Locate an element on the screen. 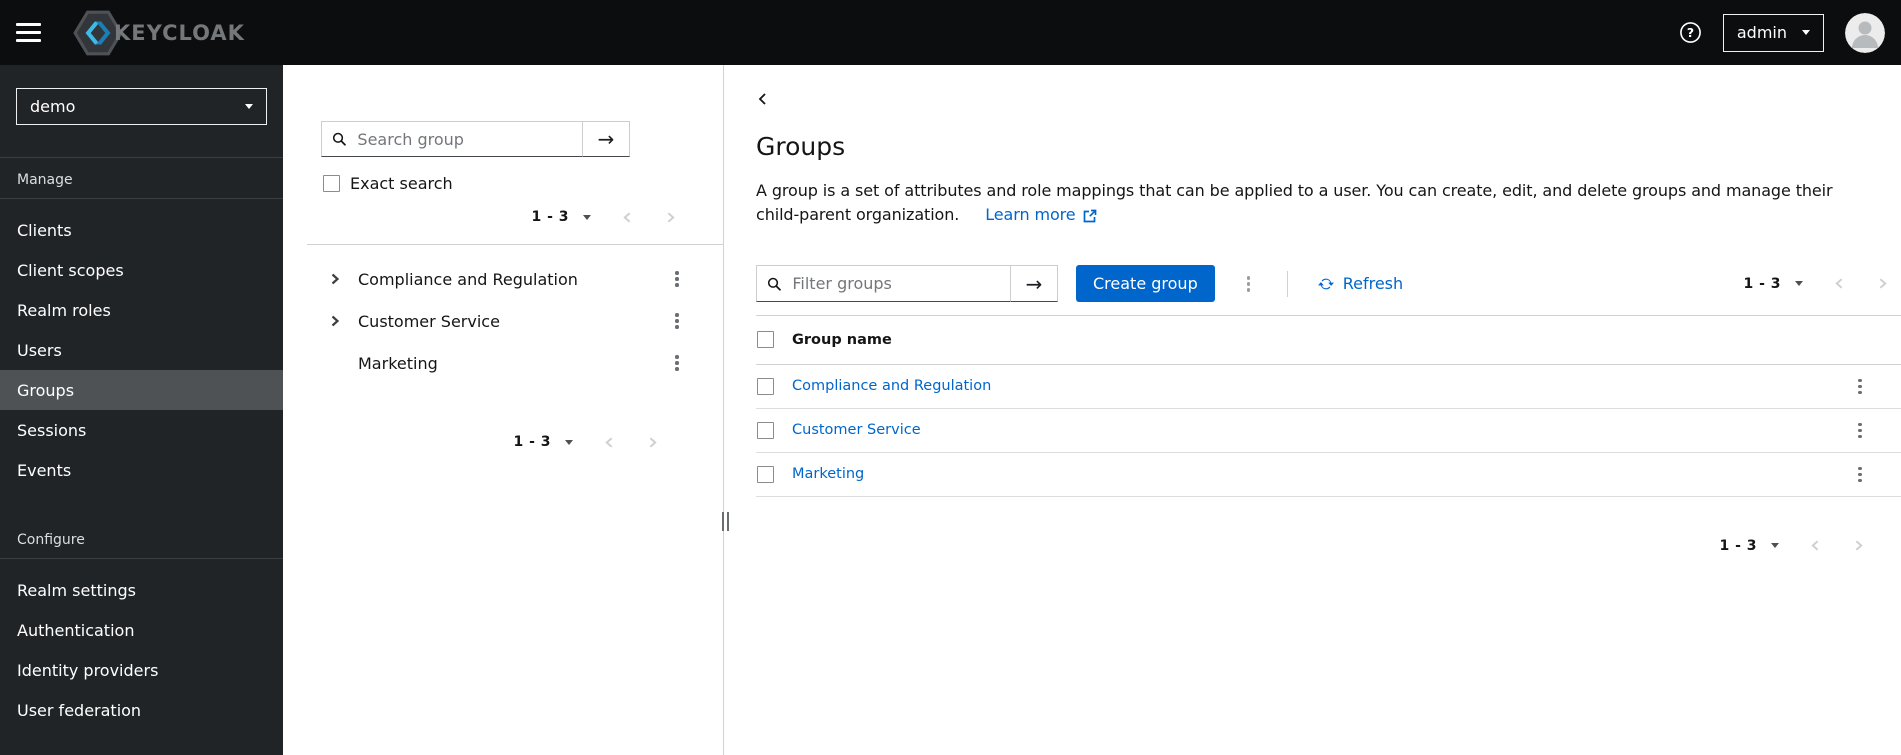 This screenshot has height=755, width=1901. help-icon: ? is located at coordinates (1690, 32).